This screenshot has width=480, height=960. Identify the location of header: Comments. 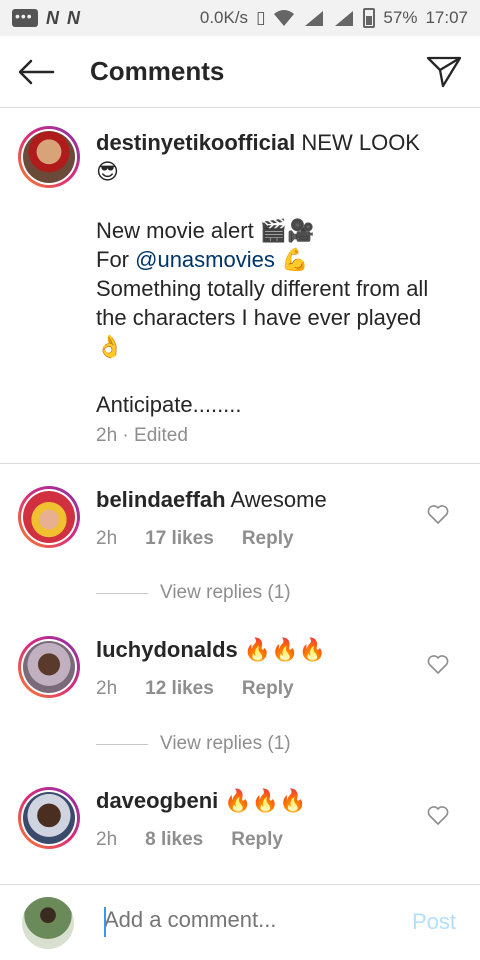
(240, 72).